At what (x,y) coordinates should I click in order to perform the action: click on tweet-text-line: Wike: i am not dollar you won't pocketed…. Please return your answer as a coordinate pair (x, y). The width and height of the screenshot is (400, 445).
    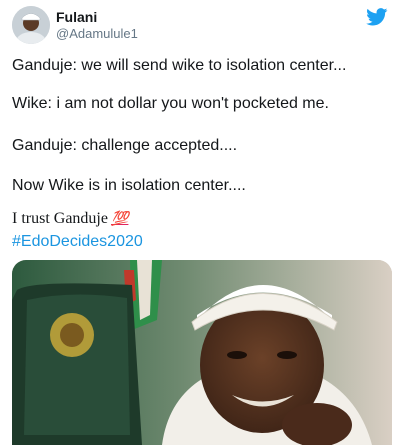
    Looking at the image, I should click on (170, 103).